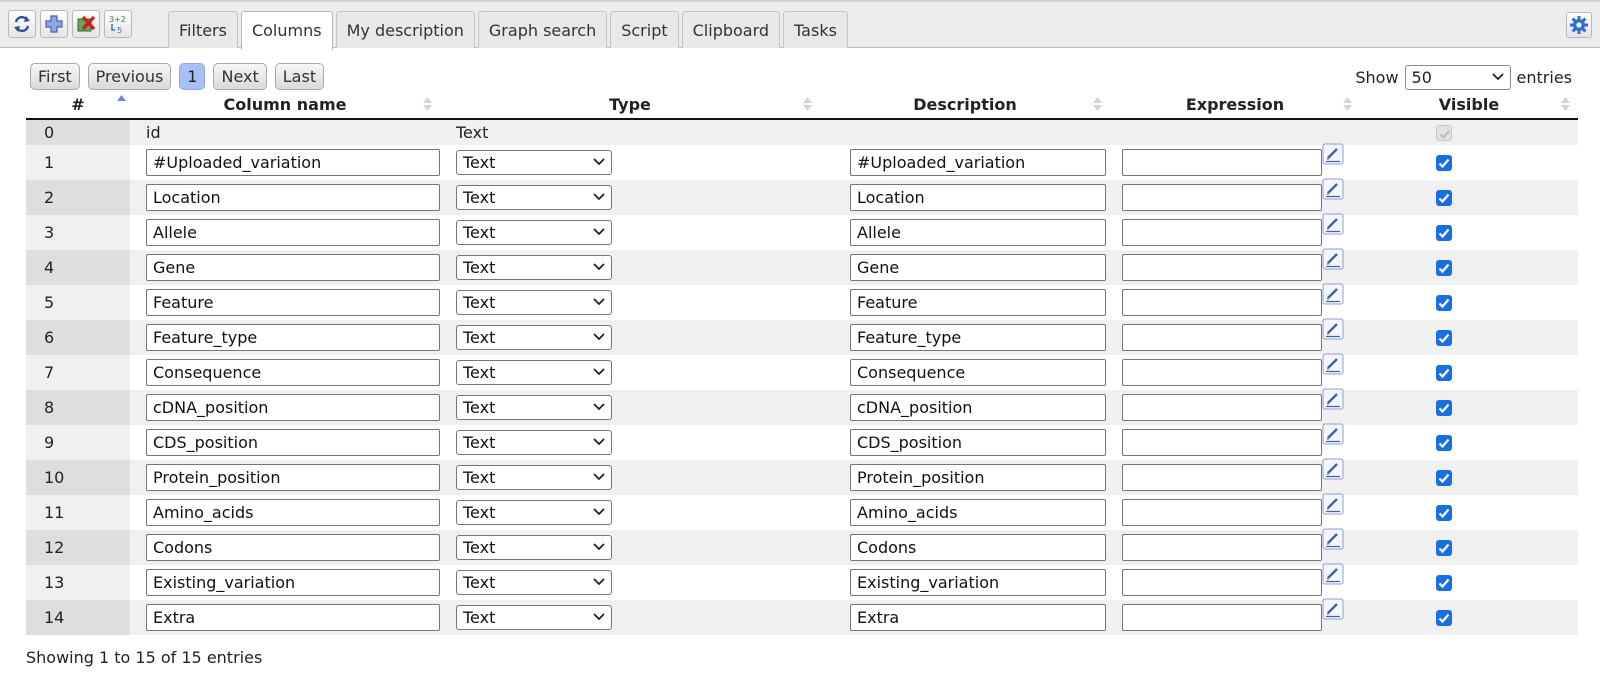 Image resolution: width=1600 pixels, height=679 pixels. What do you see at coordinates (542, 29) in the screenshot?
I see `tab-graph-search: Graph search` at bounding box center [542, 29].